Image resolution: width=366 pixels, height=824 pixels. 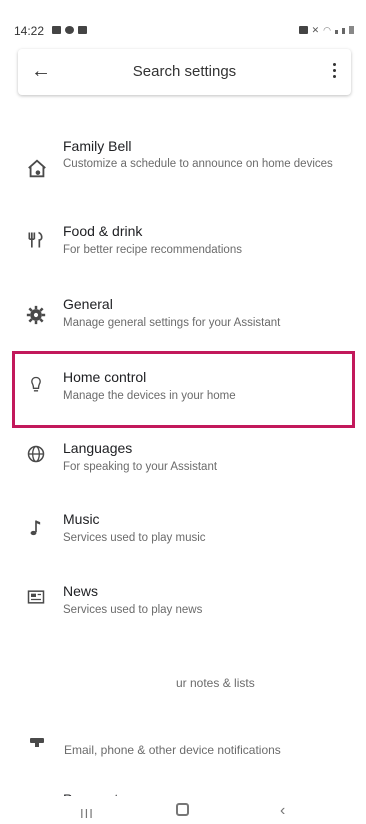 I want to click on search-input: Search settings, so click(x=184, y=71).